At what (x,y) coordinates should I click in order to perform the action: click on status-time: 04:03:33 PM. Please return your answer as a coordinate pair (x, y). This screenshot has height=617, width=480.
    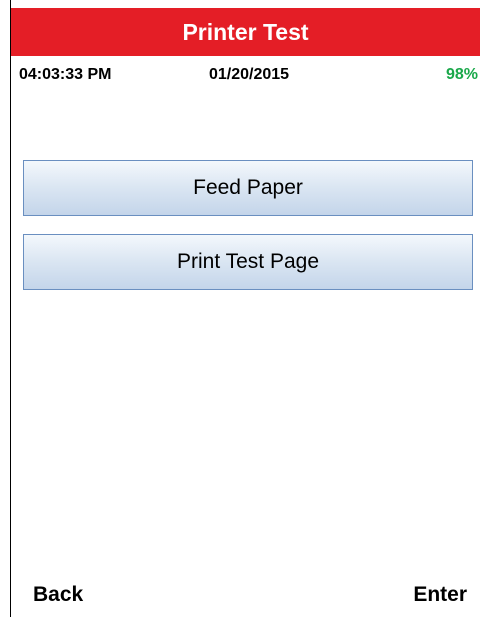
    Looking at the image, I should click on (65, 74).